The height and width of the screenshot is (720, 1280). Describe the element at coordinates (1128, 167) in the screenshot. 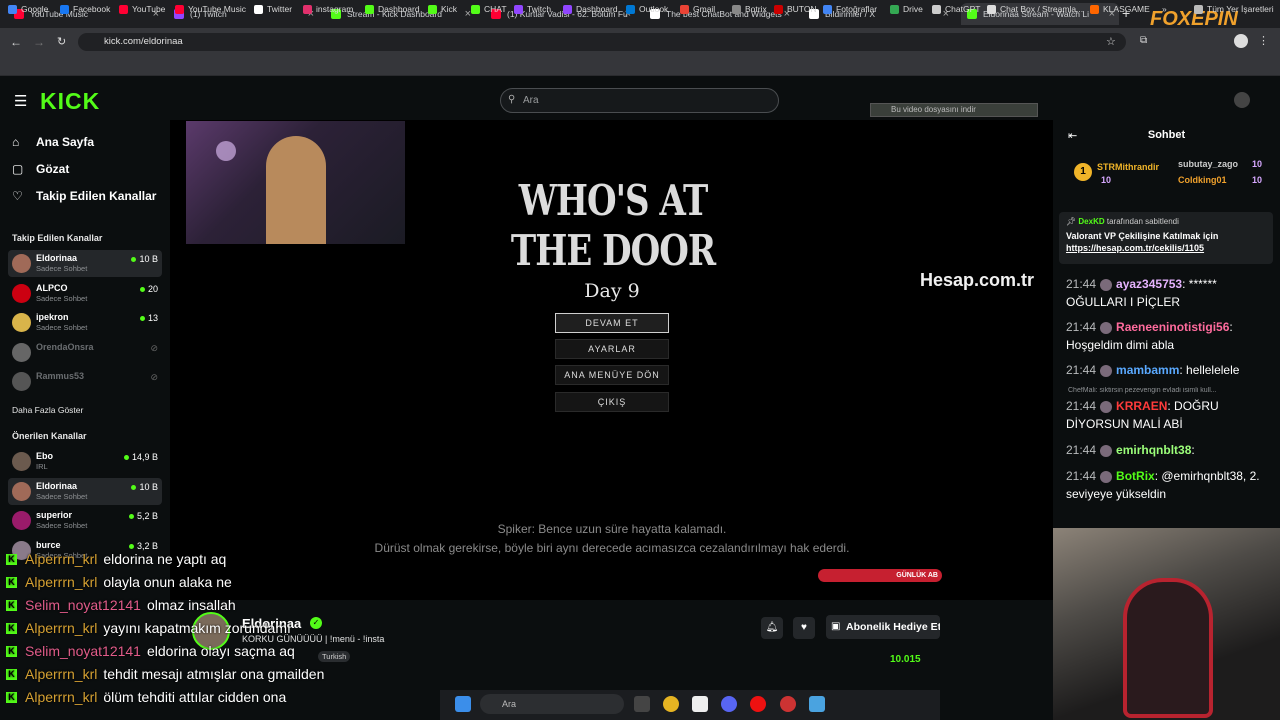

I see `top-gifter-name: STRMithrandir` at that location.